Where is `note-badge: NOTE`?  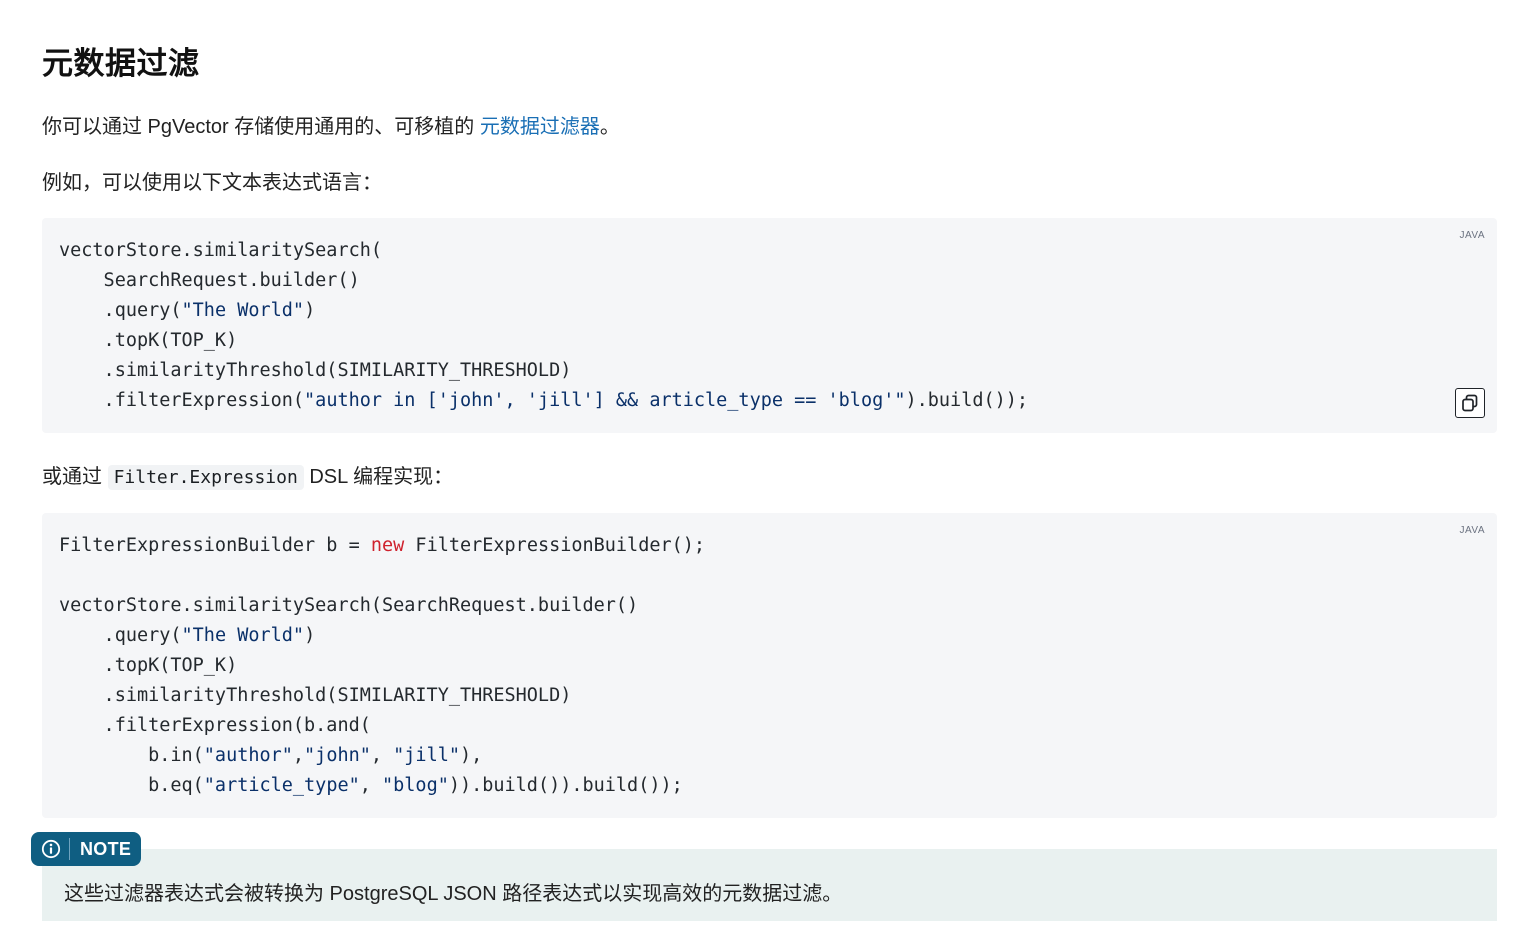 note-badge: NOTE is located at coordinates (86, 849).